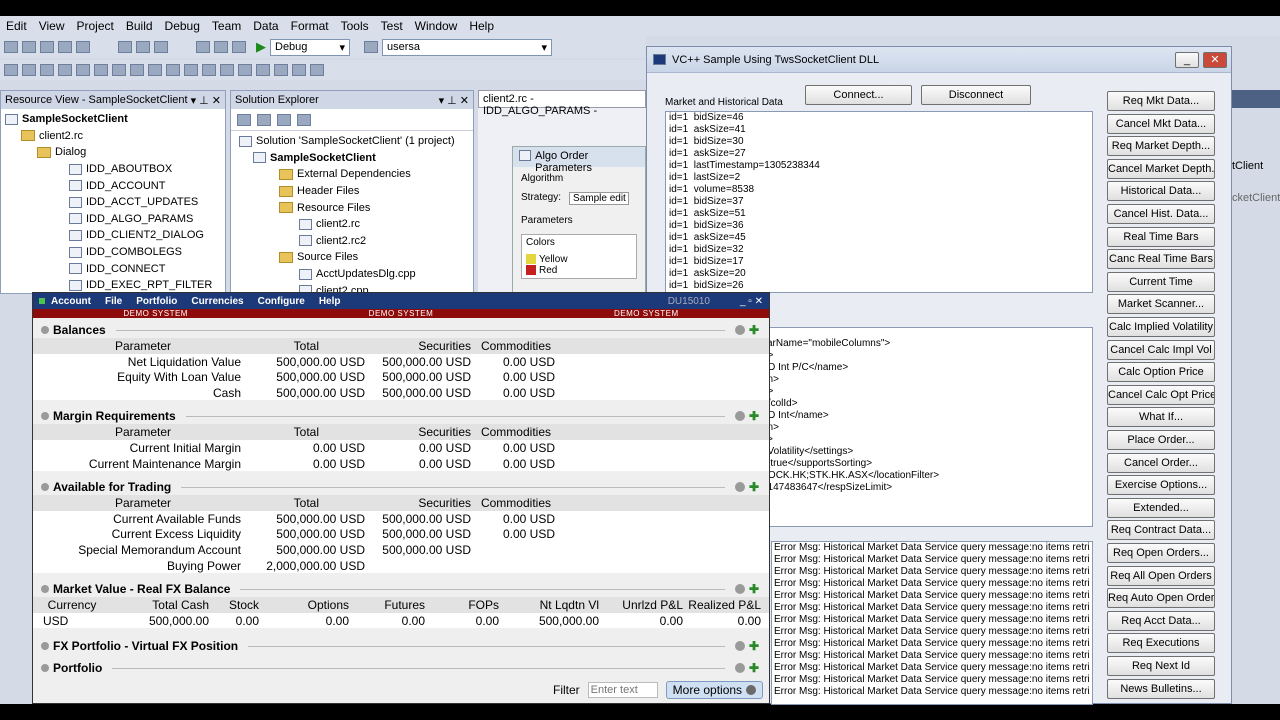 This screenshot has width=1280, height=720. What do you see at coordinates (83, 47) in the screenshot?
I see `save-all-icon` at bounding box center [83, 47].